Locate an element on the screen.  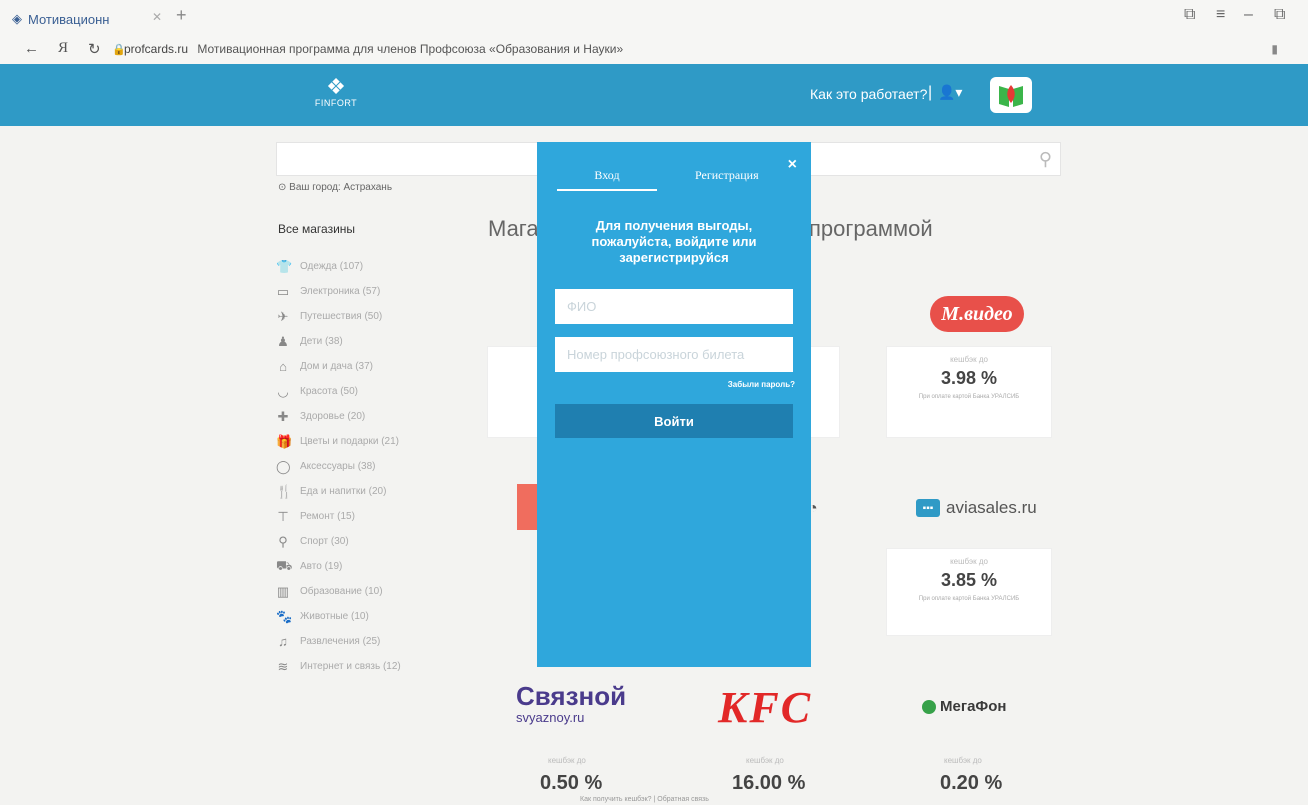
footer-links: Как получить кешбэк? | Обратная связь is located at coordinates (644, 799).